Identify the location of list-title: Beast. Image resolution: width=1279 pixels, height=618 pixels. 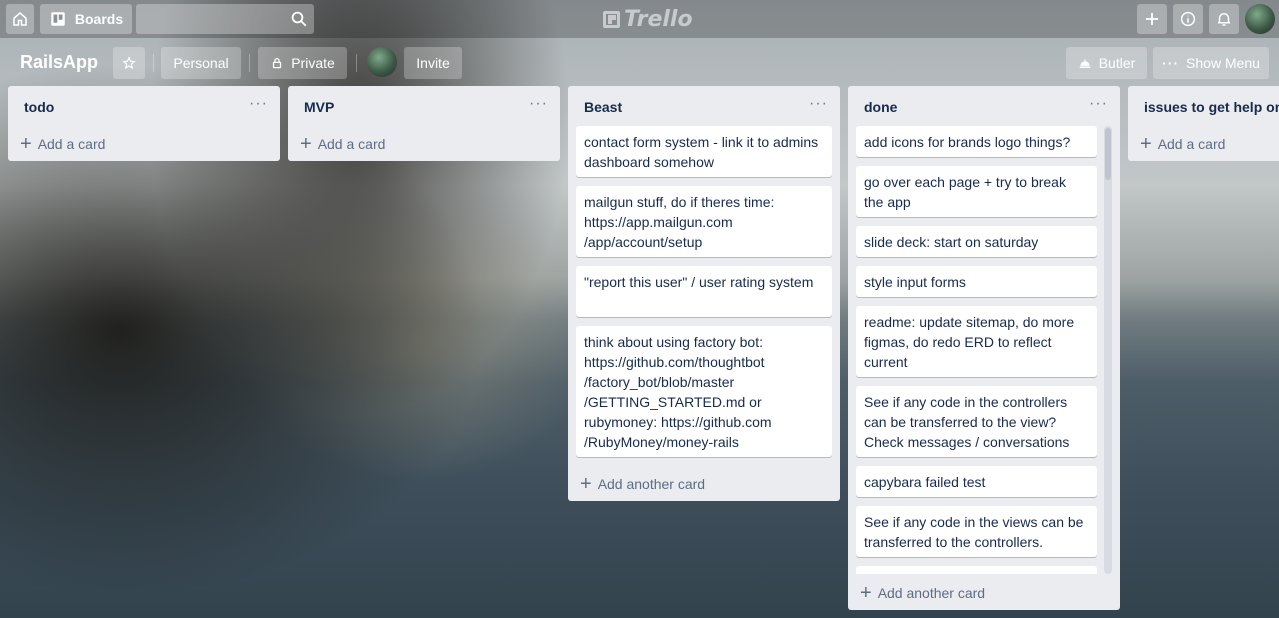
(603, 107).